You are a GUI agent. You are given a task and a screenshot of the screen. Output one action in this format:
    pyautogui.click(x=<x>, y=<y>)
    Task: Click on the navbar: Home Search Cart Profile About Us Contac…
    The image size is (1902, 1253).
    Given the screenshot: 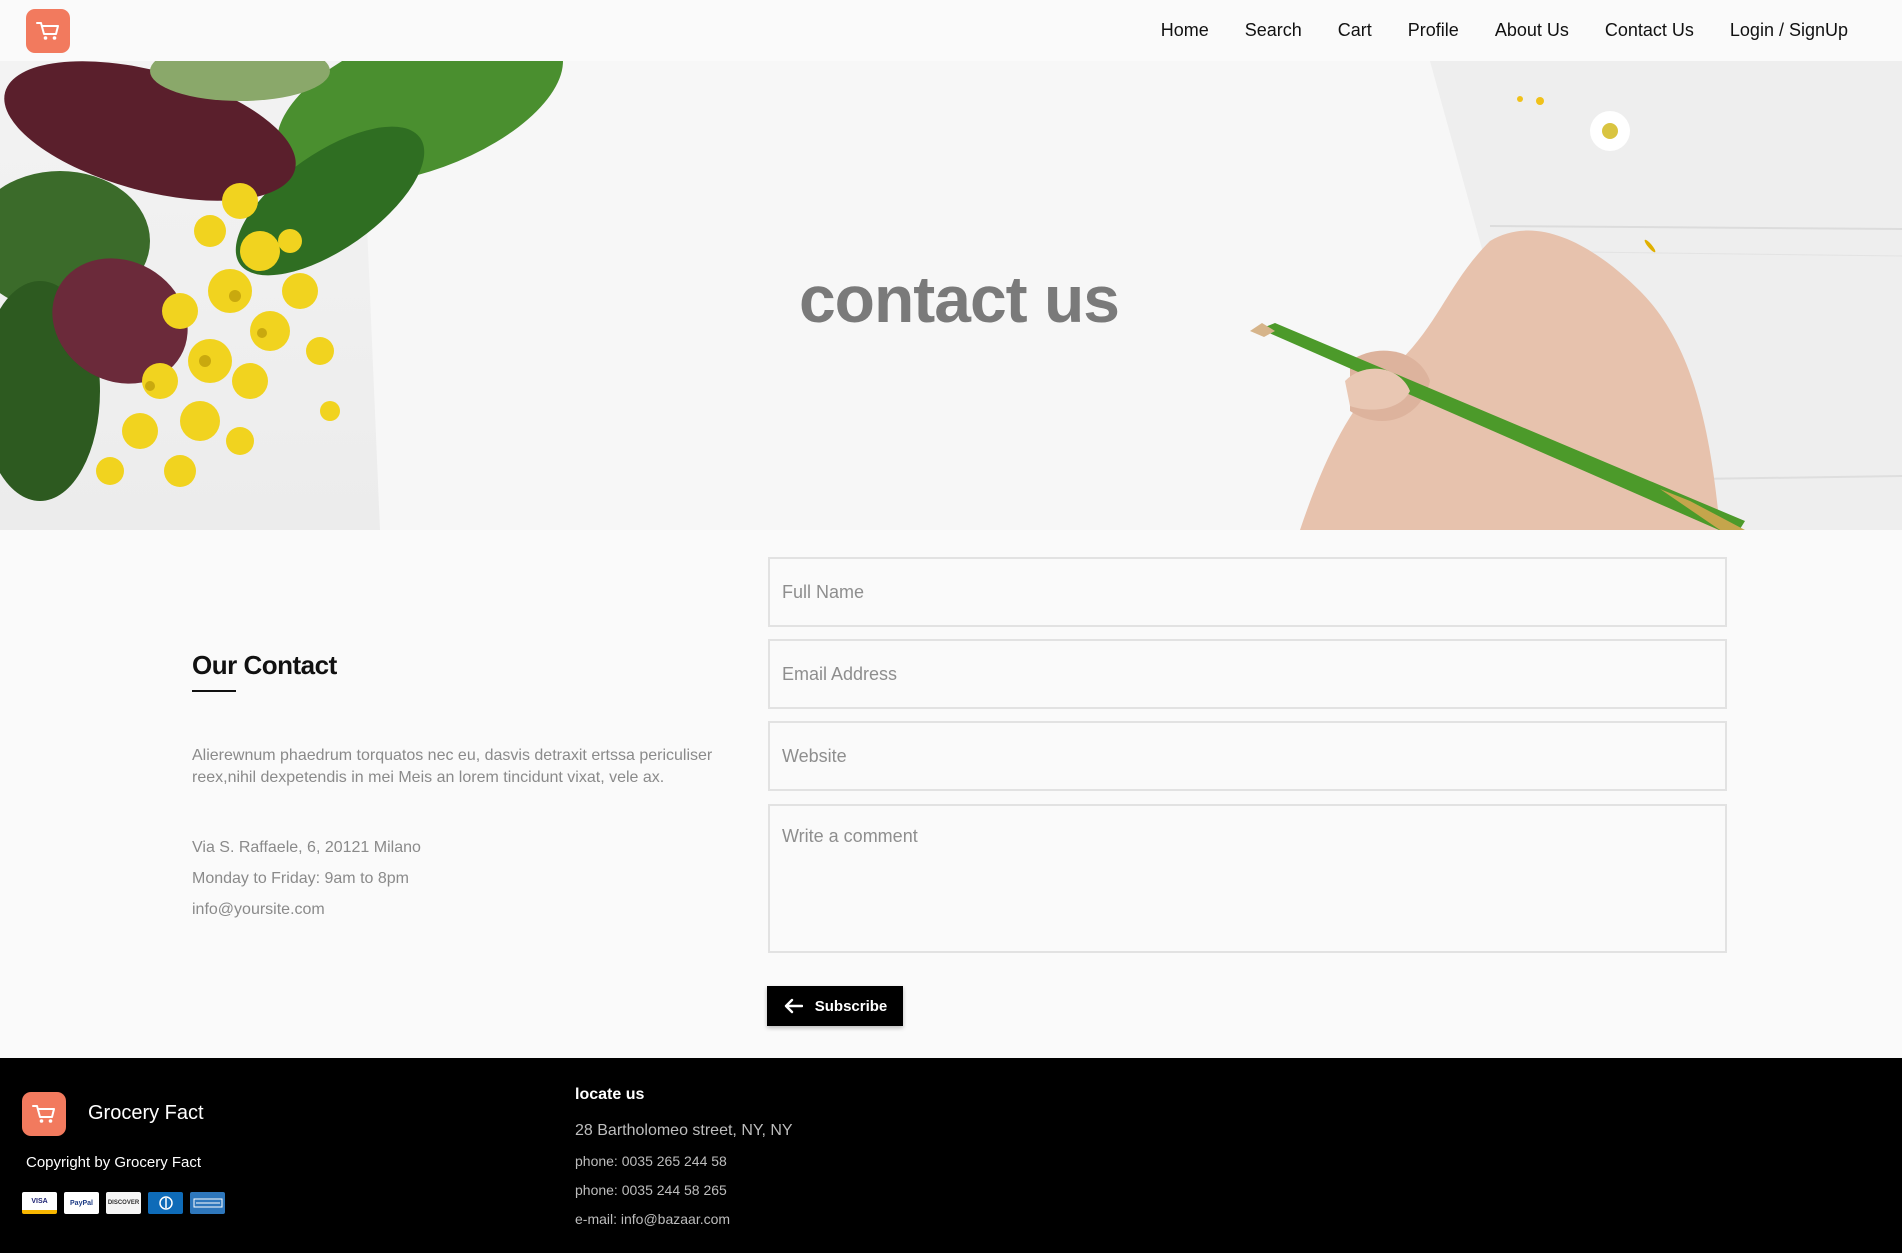 What is the action you would take?
    pyautogui.click(x=951, y=30)
    